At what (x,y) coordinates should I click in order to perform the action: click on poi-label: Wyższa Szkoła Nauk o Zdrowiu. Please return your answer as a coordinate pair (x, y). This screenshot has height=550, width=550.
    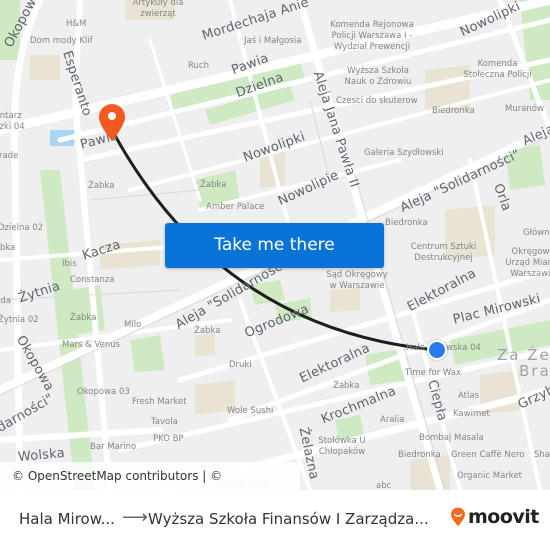
    Looking at the image, I should click on (378, 76).